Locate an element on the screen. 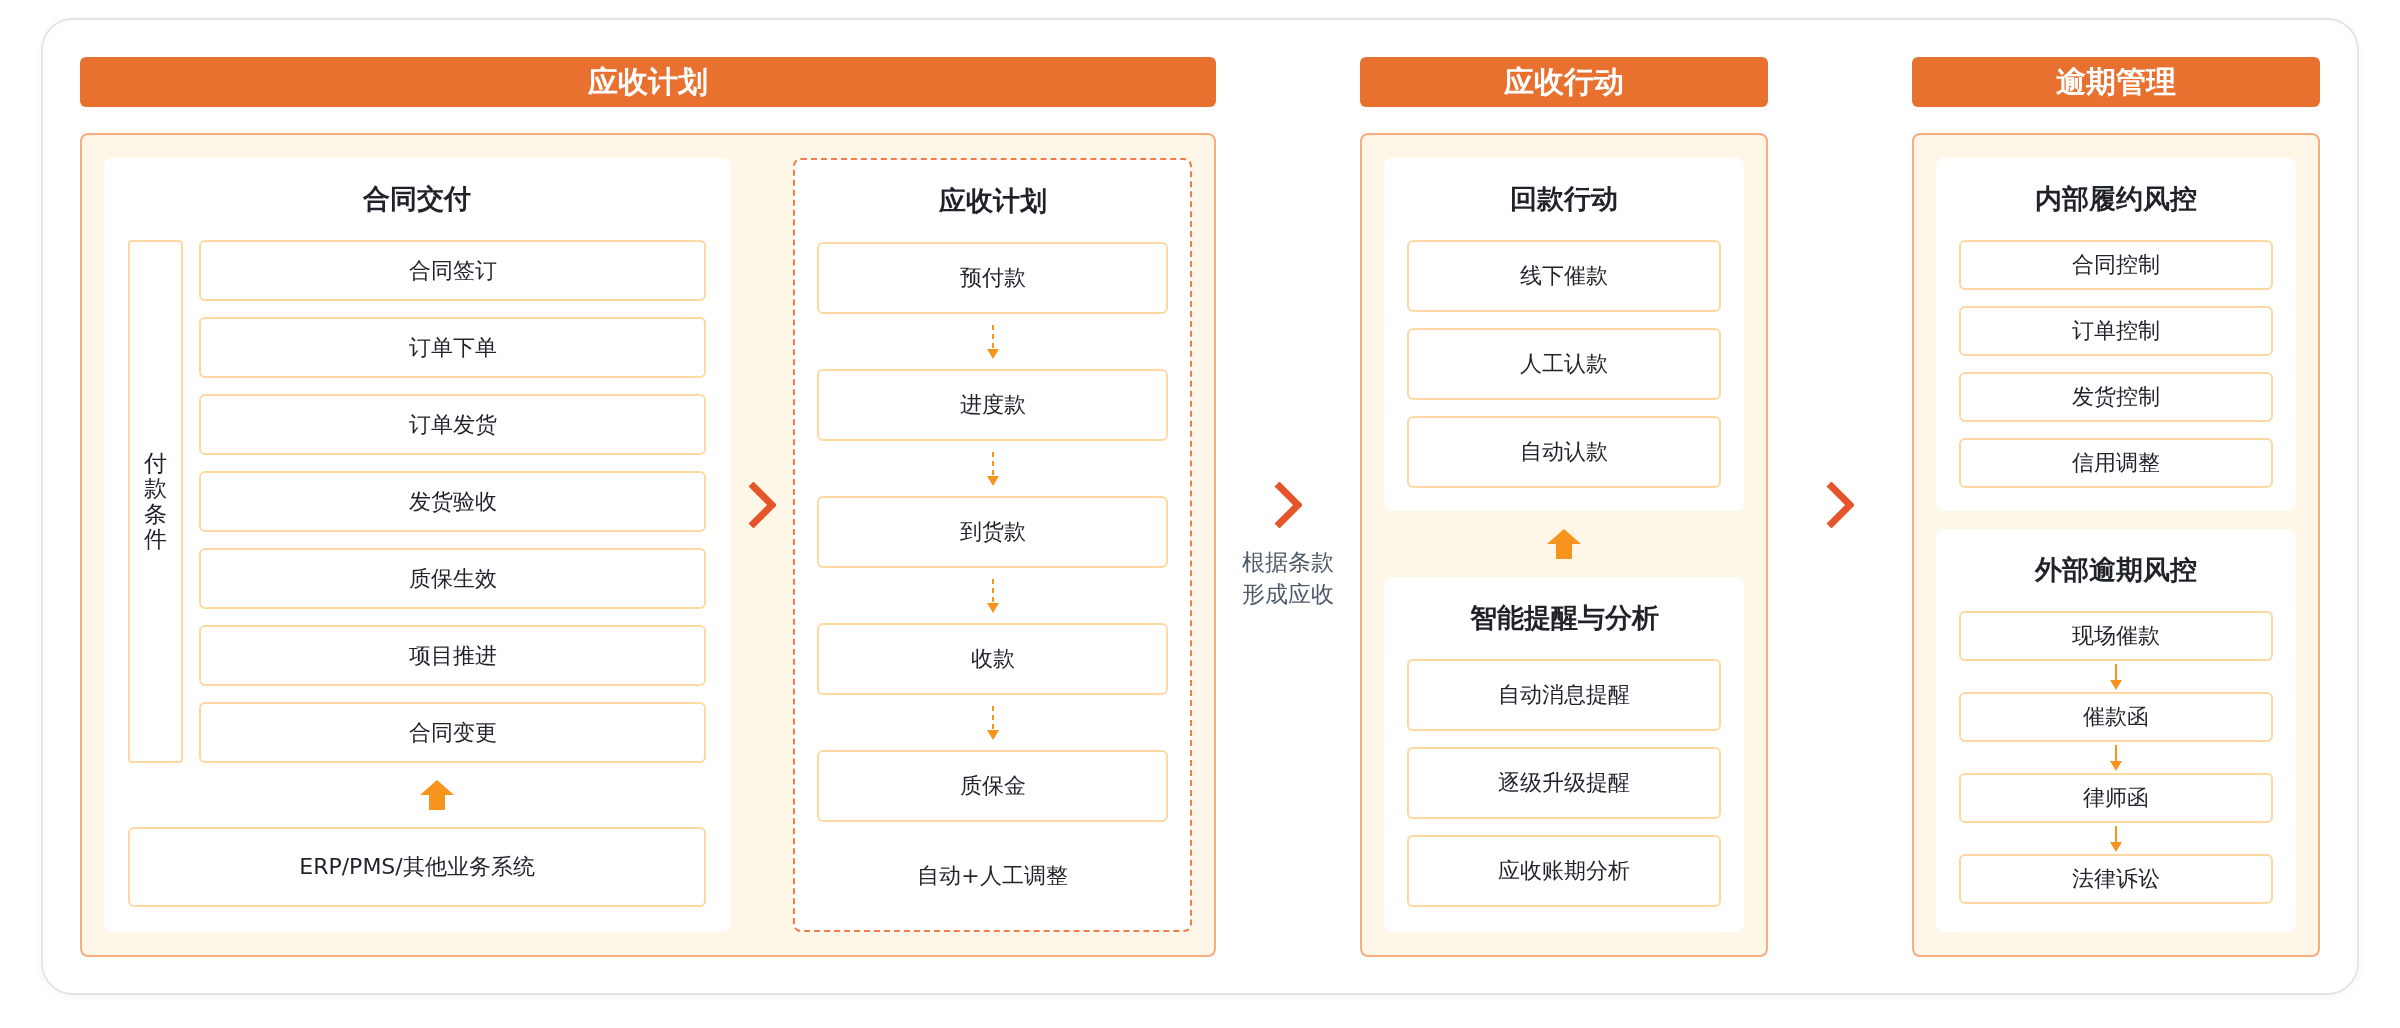 This screenshot has width=2400, height=1028. step-box: 订单控制 is located at coordinates (2116, 331).